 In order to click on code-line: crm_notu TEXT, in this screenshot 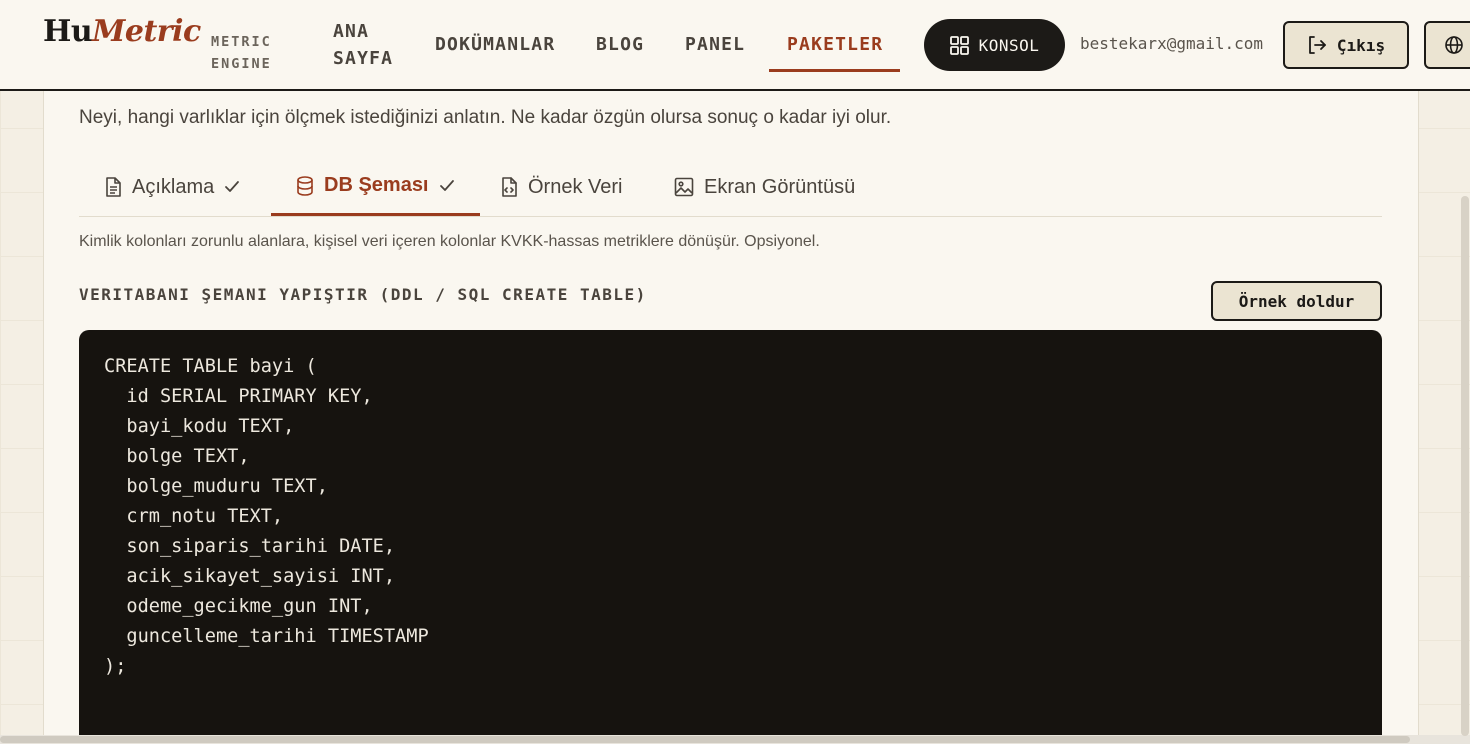, I will do `click(194, 516)`.